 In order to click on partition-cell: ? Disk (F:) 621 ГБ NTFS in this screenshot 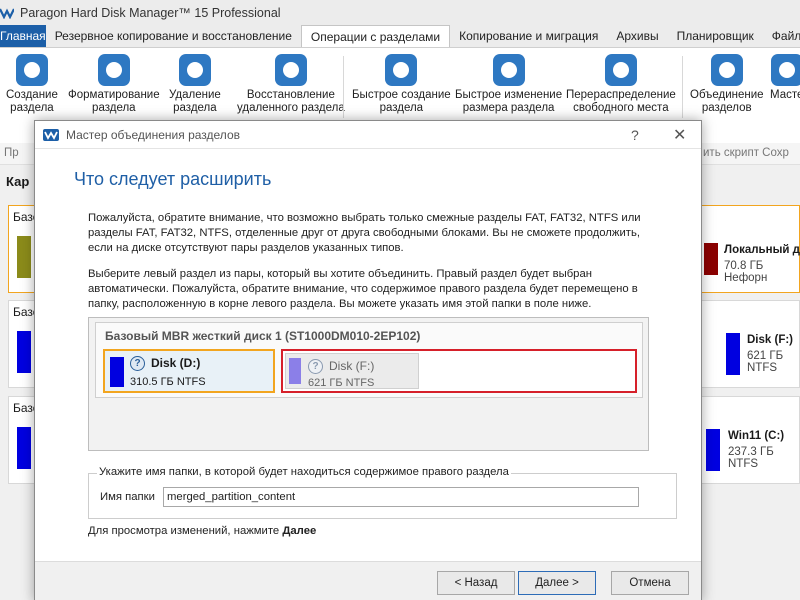, I will do `click(352, 371)`.